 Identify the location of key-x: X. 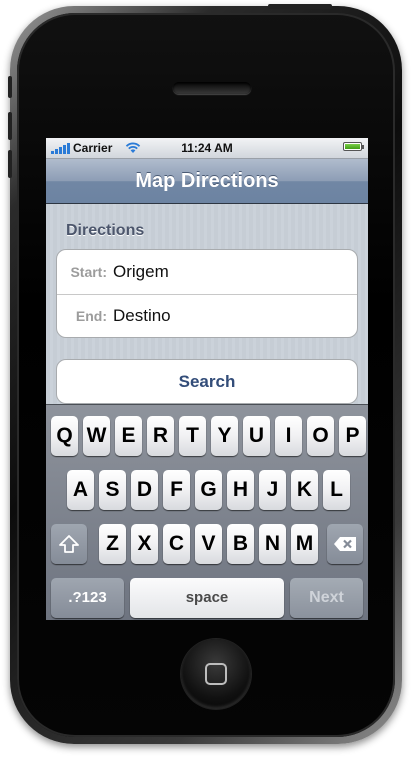
(144, 544).